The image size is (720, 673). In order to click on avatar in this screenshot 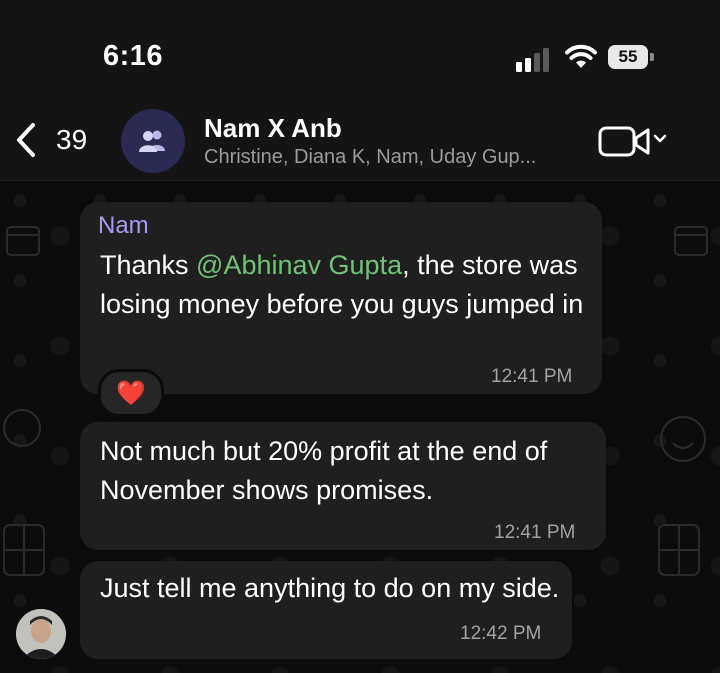, I will do `click(41, 634)`.